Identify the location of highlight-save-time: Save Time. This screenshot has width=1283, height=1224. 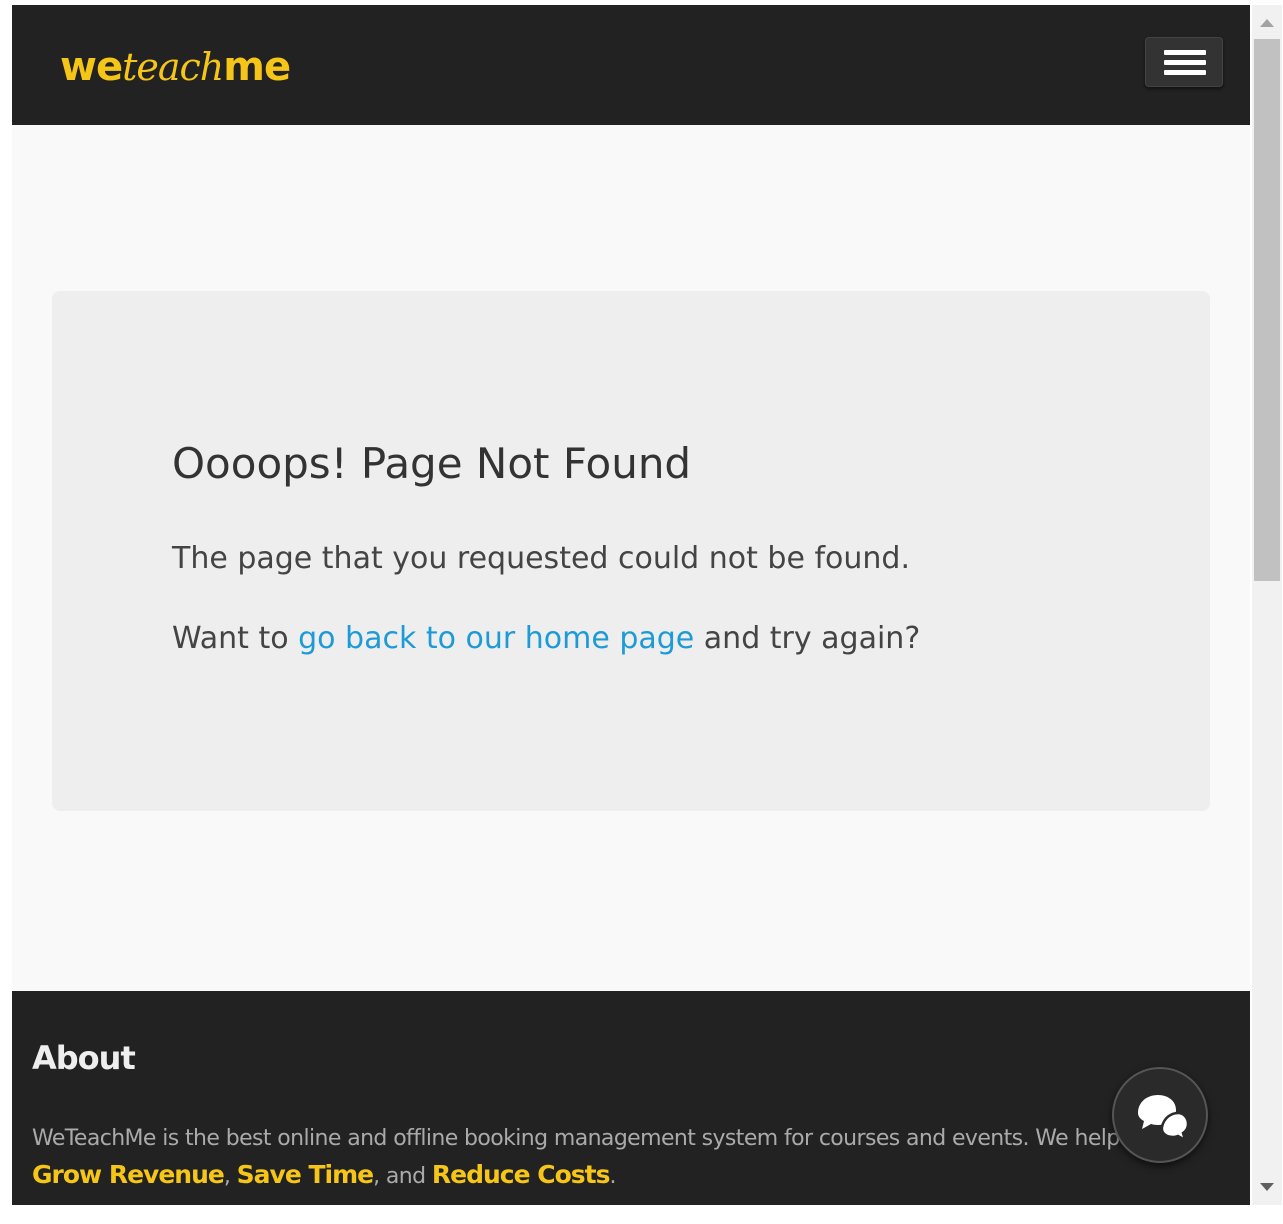
(305, 1174).